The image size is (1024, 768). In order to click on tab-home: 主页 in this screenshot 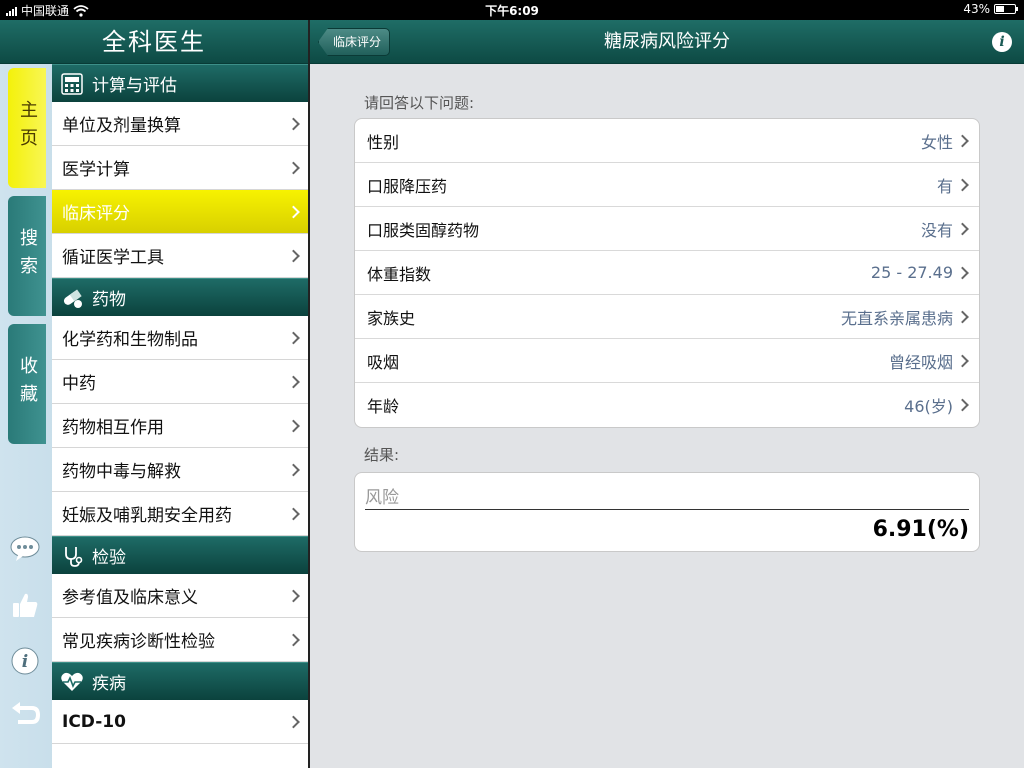, I will do `click(27, 128)`.